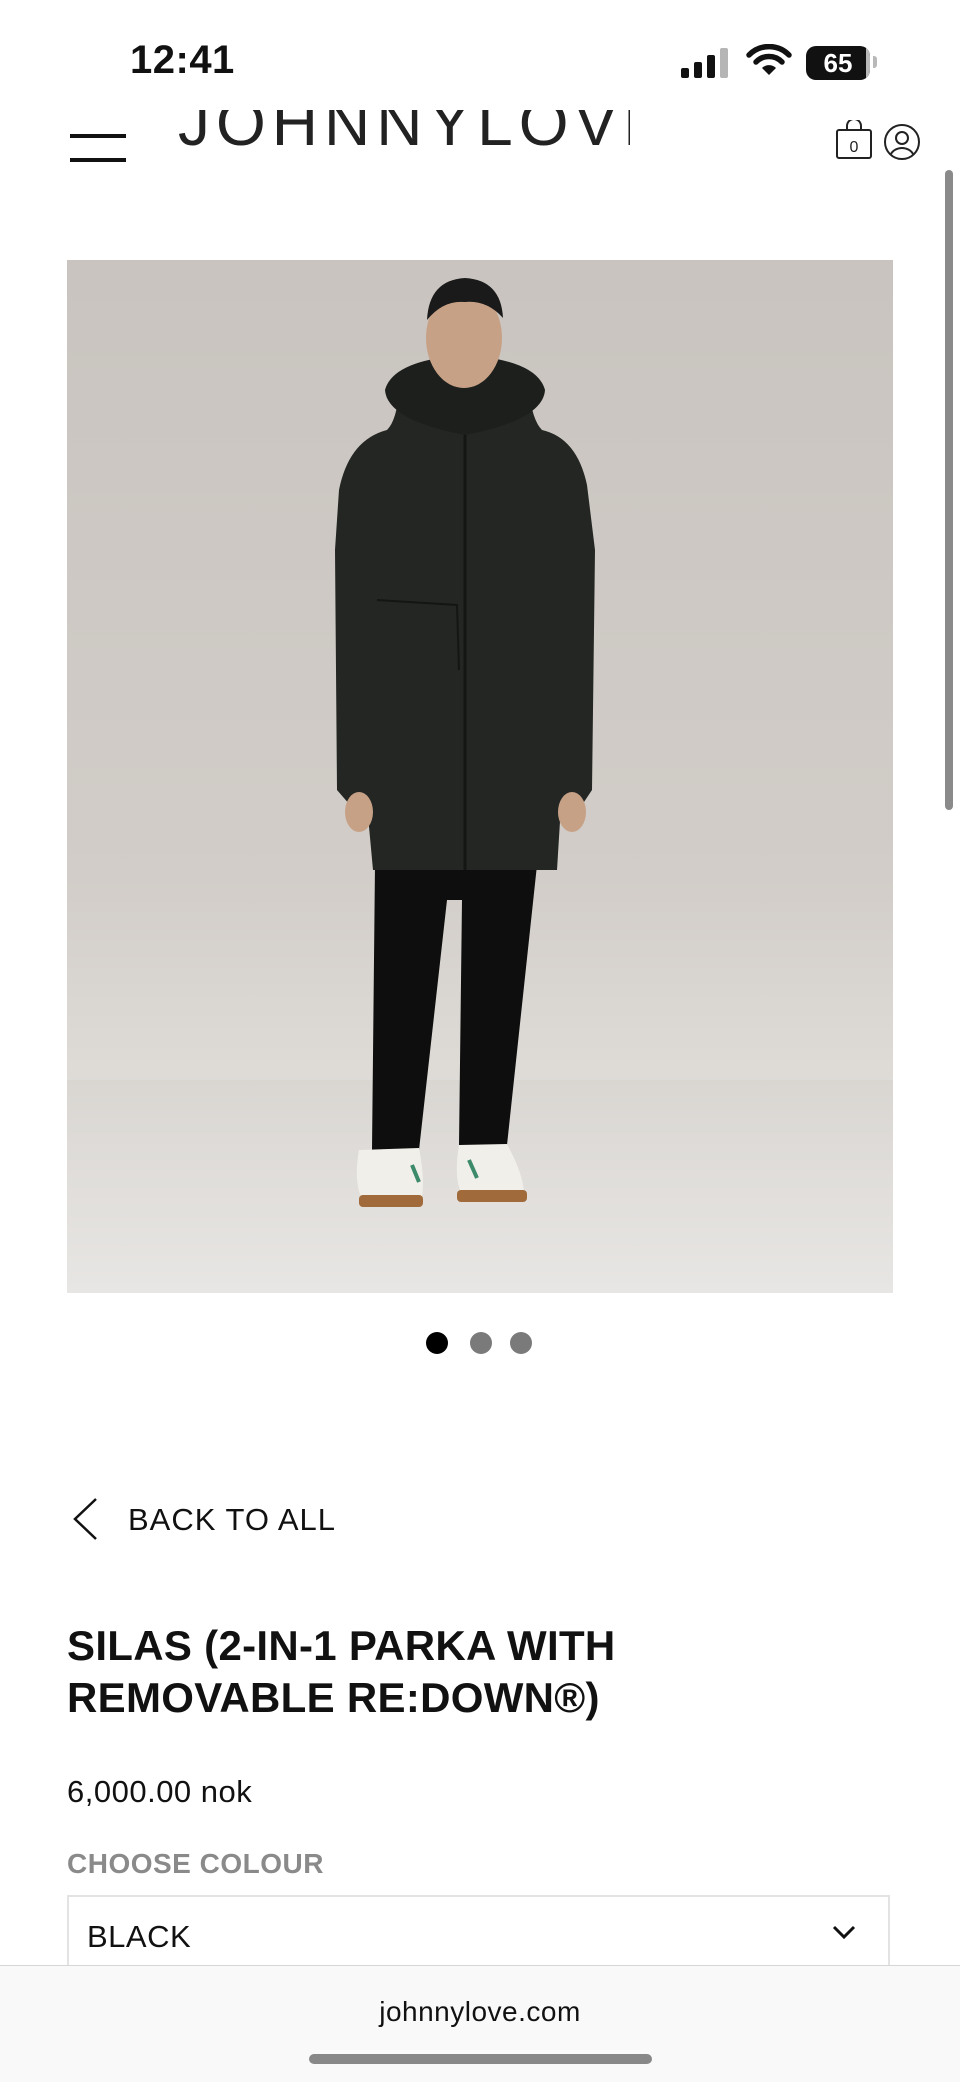  I want to click on battery-icon: 65, so click(838, 63).